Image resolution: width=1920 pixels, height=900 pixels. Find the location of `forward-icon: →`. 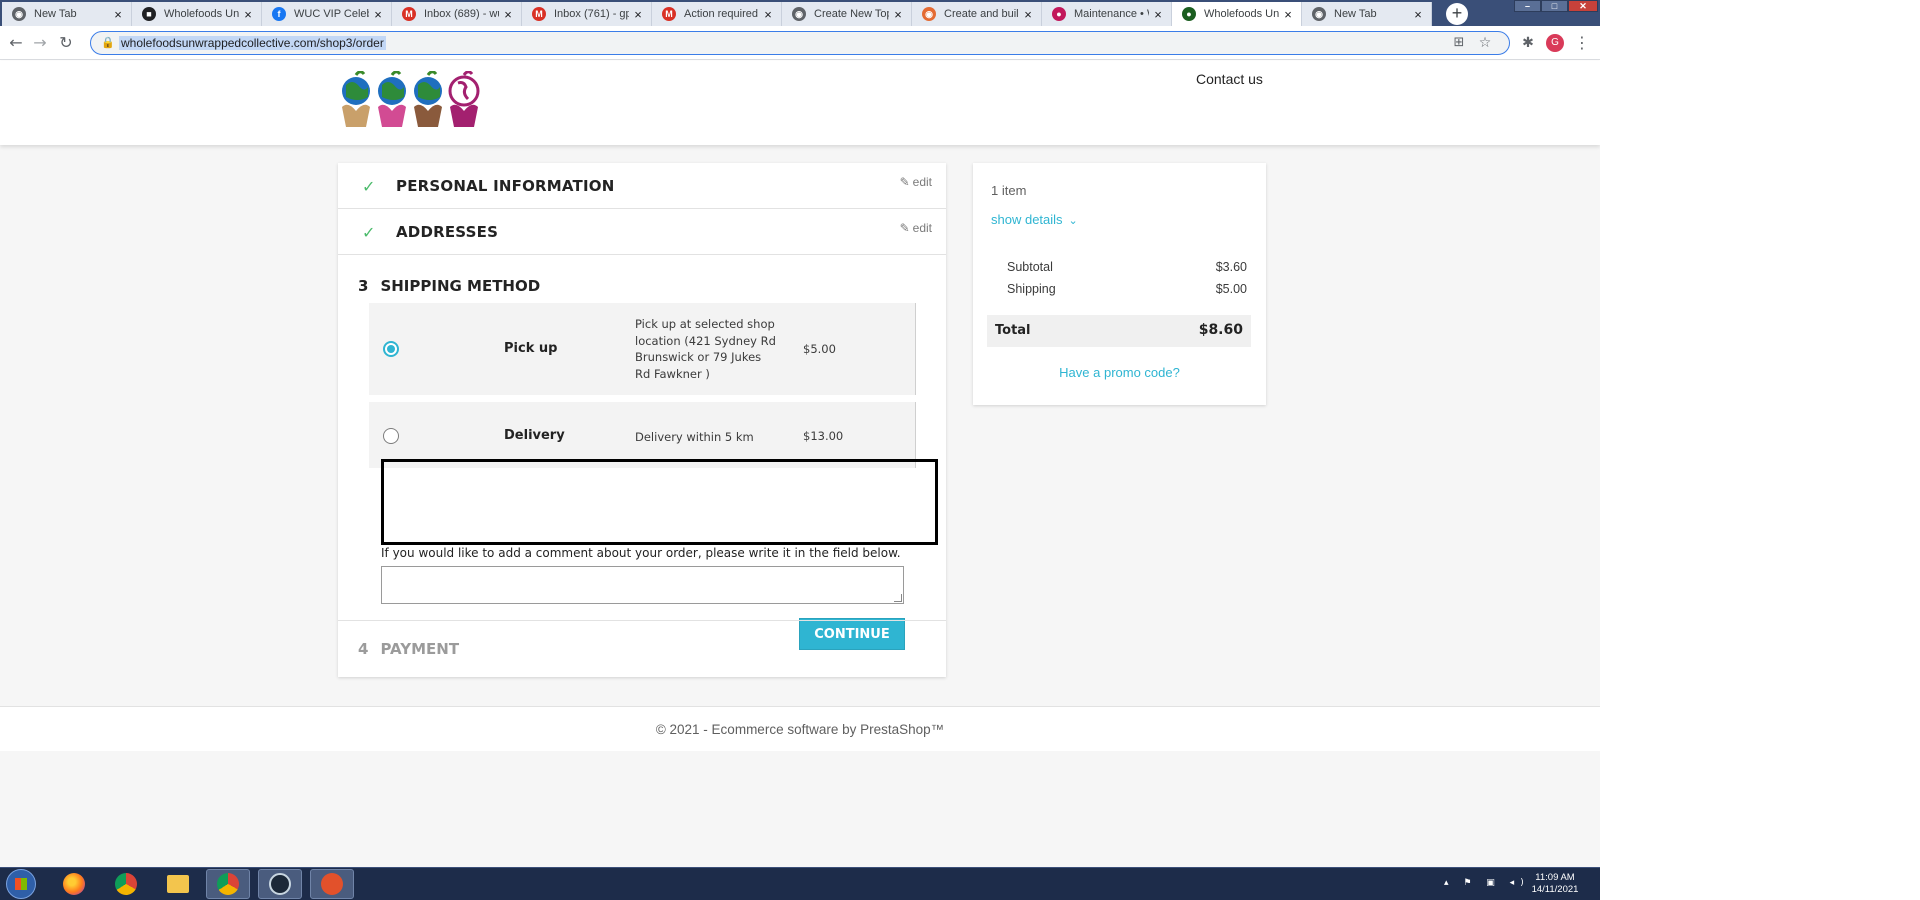

forward-icon: → is located at coordinates (40, 43).